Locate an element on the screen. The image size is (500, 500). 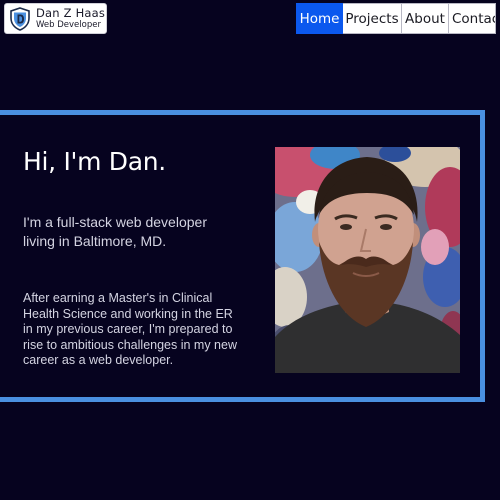
logo-name: Dan Z Haas is located at coordinates (71, 12).